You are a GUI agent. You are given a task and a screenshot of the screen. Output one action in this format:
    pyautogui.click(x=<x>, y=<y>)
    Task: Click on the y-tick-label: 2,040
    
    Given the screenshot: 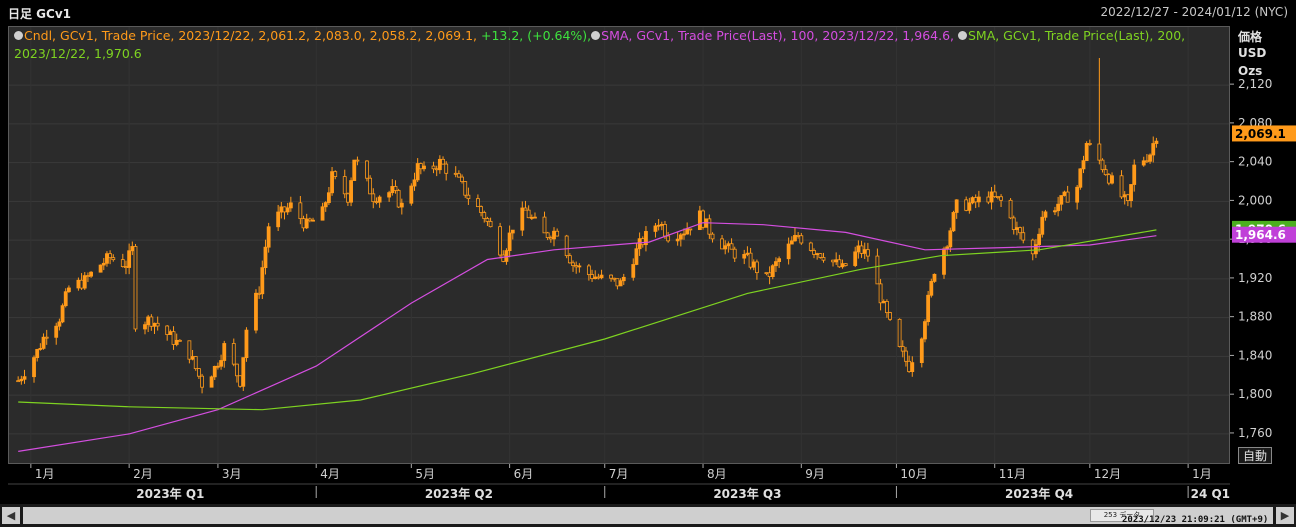 What is the action you would take?
    pyautogui.click(x=1255, y=162)
    